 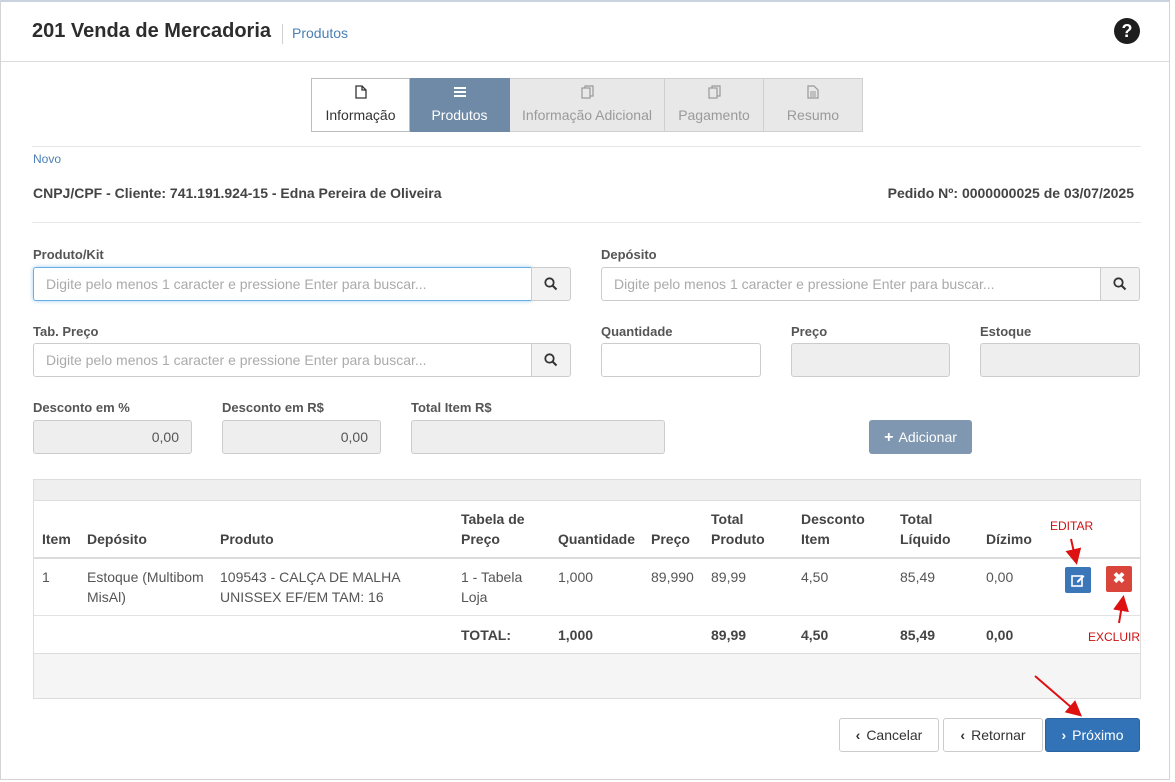 I want to click on step-informacao-adicional: Informação Adicional, so click(x=587, y=105).